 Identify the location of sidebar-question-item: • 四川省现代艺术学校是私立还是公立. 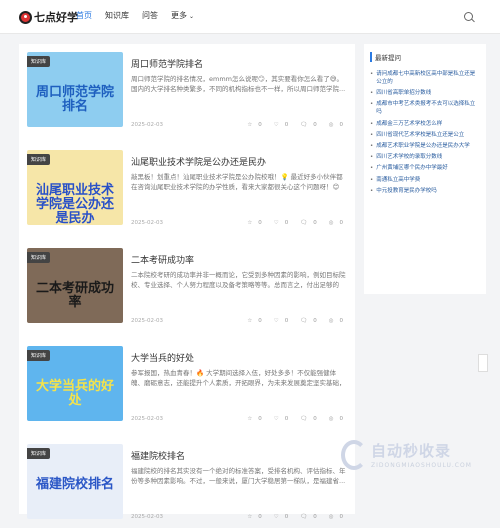
(425, 135).